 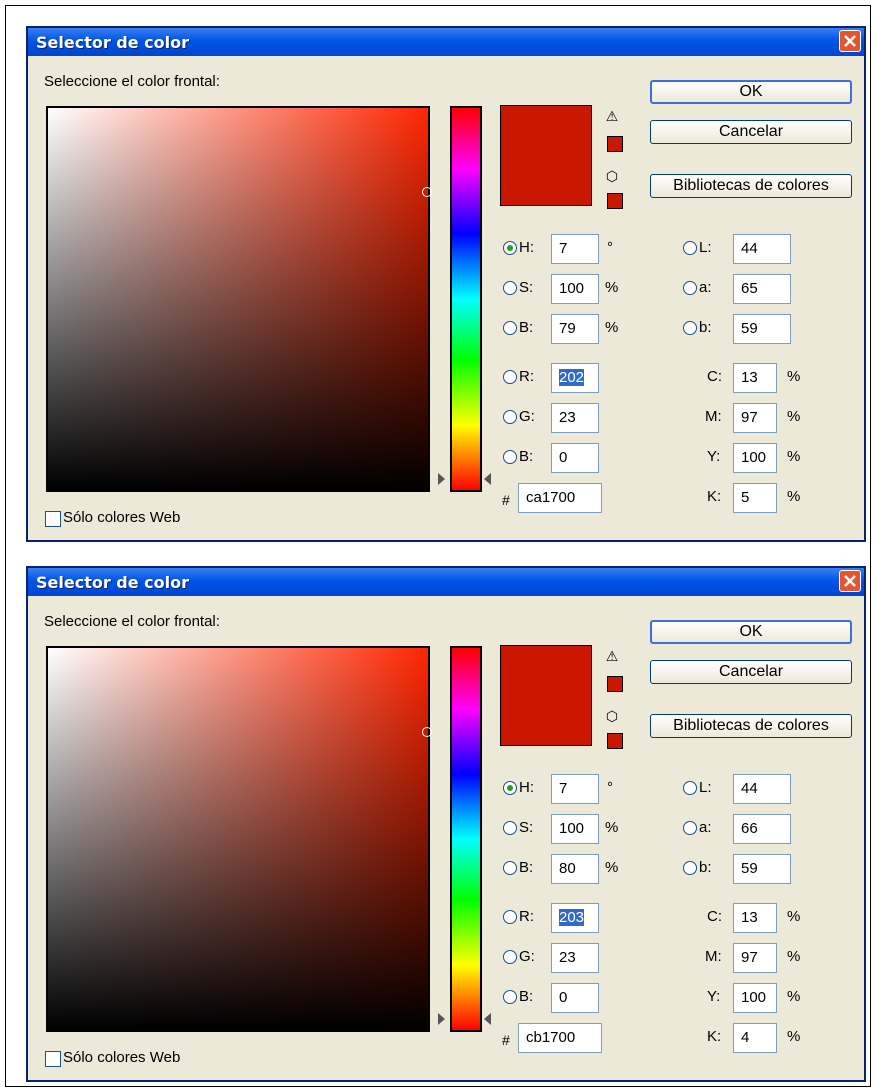 What do you see at coordinates (794, 1036) in the screenshot?
I see `black-unit: %` at bounding box center [794, 1036].